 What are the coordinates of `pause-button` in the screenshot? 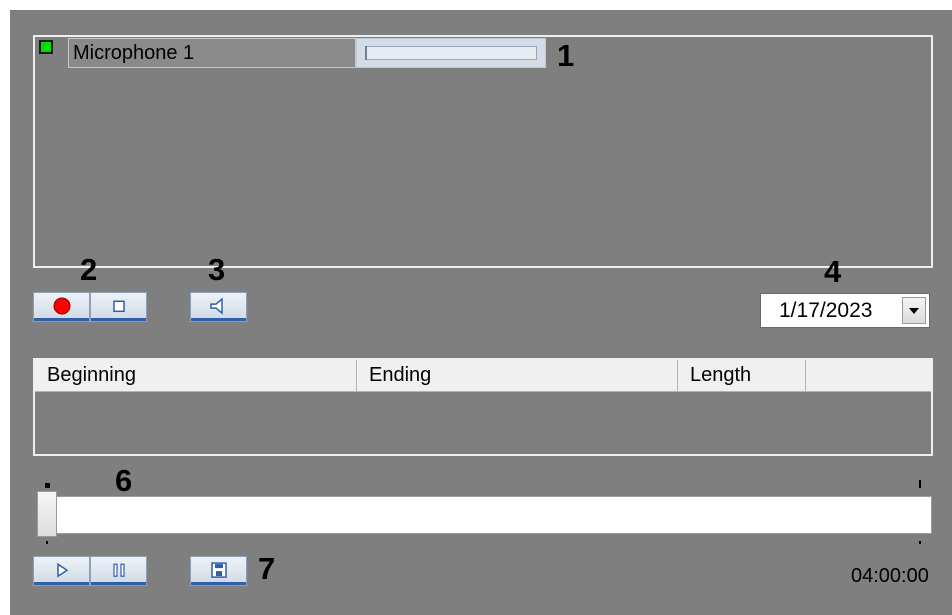 It's located at (118, 571).